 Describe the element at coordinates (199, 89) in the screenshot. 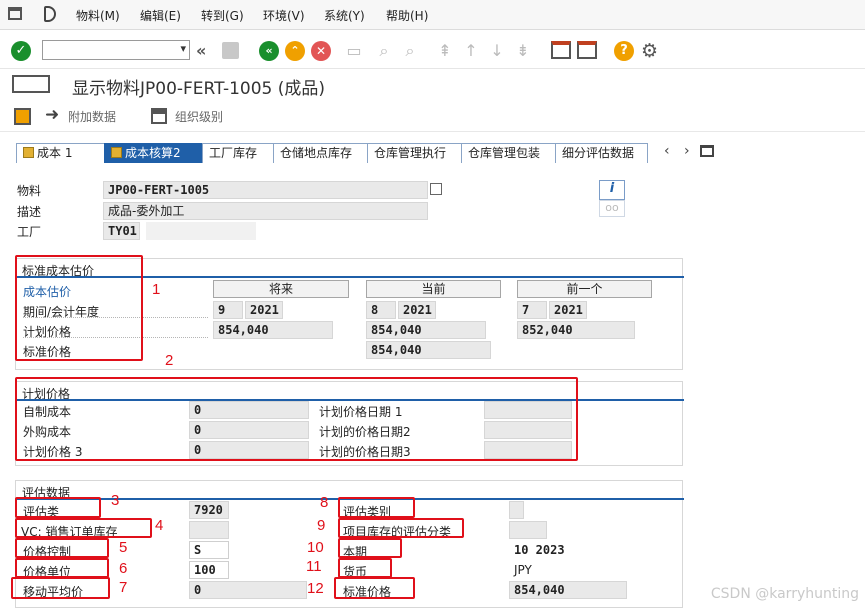

I see `page-title: 显示物料JP00-FERT-1005 (成品)` at that location.